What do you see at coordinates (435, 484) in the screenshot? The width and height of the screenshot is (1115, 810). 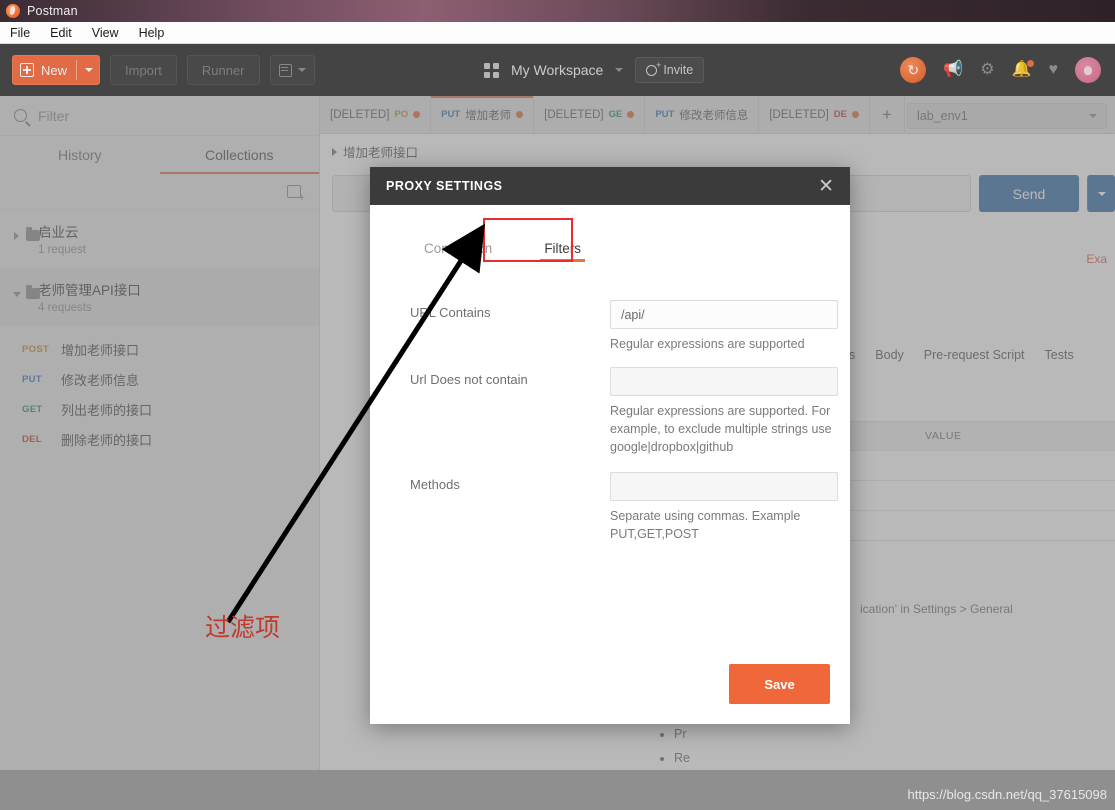 I see `field-label: Methods` at bounding box center [435, 484].